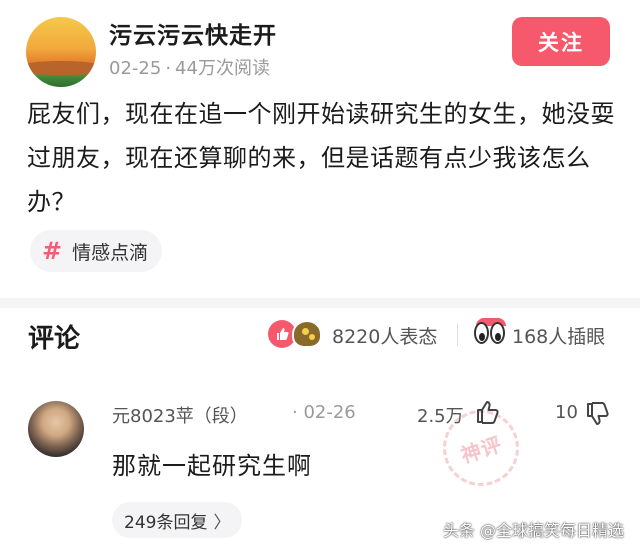  What do you see at coordinates (566, 412) in the screenshot?
I see `dislike-count: 10` at bounding box center [566, 412].